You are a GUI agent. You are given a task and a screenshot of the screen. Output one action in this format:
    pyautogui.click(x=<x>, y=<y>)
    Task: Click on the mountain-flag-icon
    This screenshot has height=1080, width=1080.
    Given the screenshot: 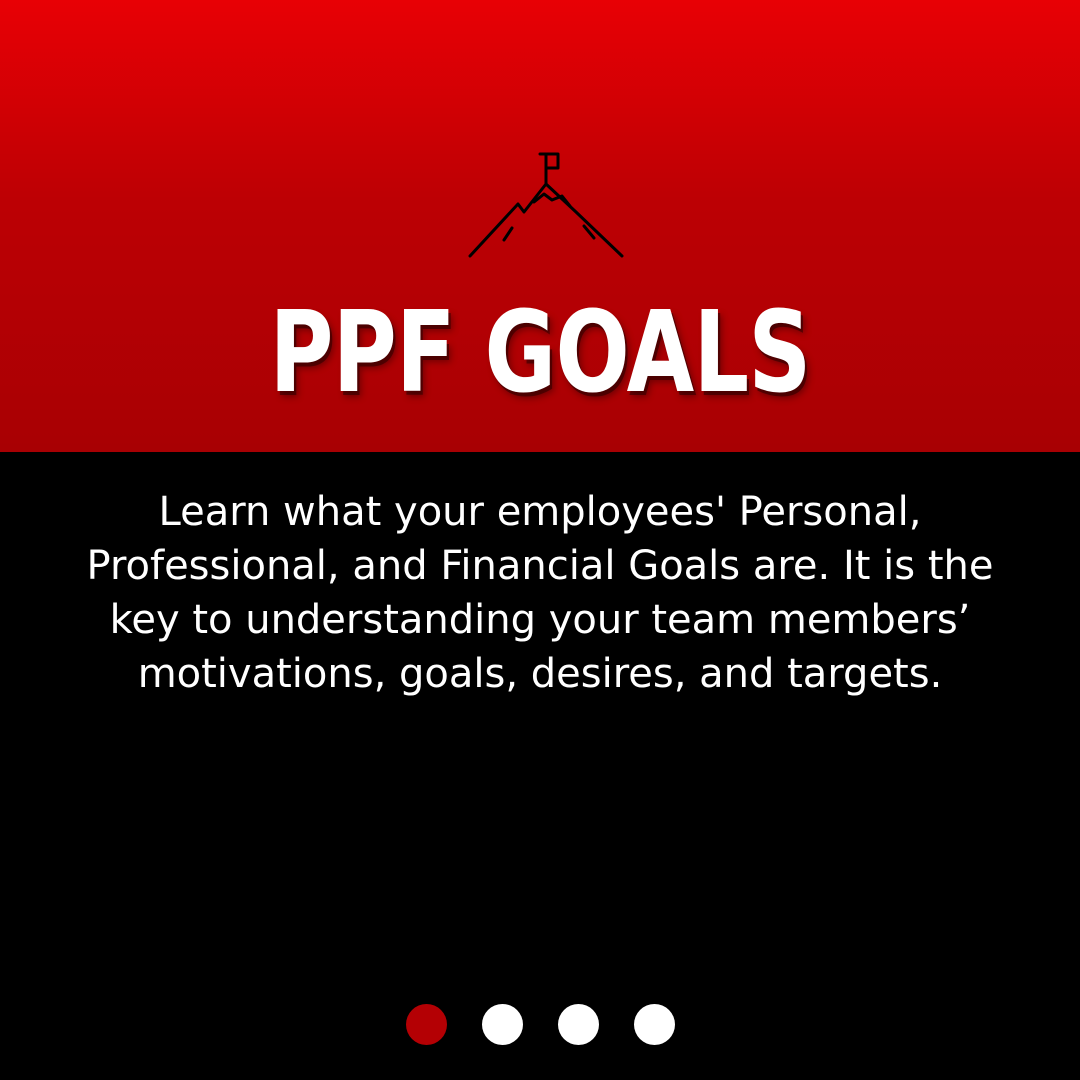 What is the action you would take?
    pyautogui.click(x=546, y=206)
    